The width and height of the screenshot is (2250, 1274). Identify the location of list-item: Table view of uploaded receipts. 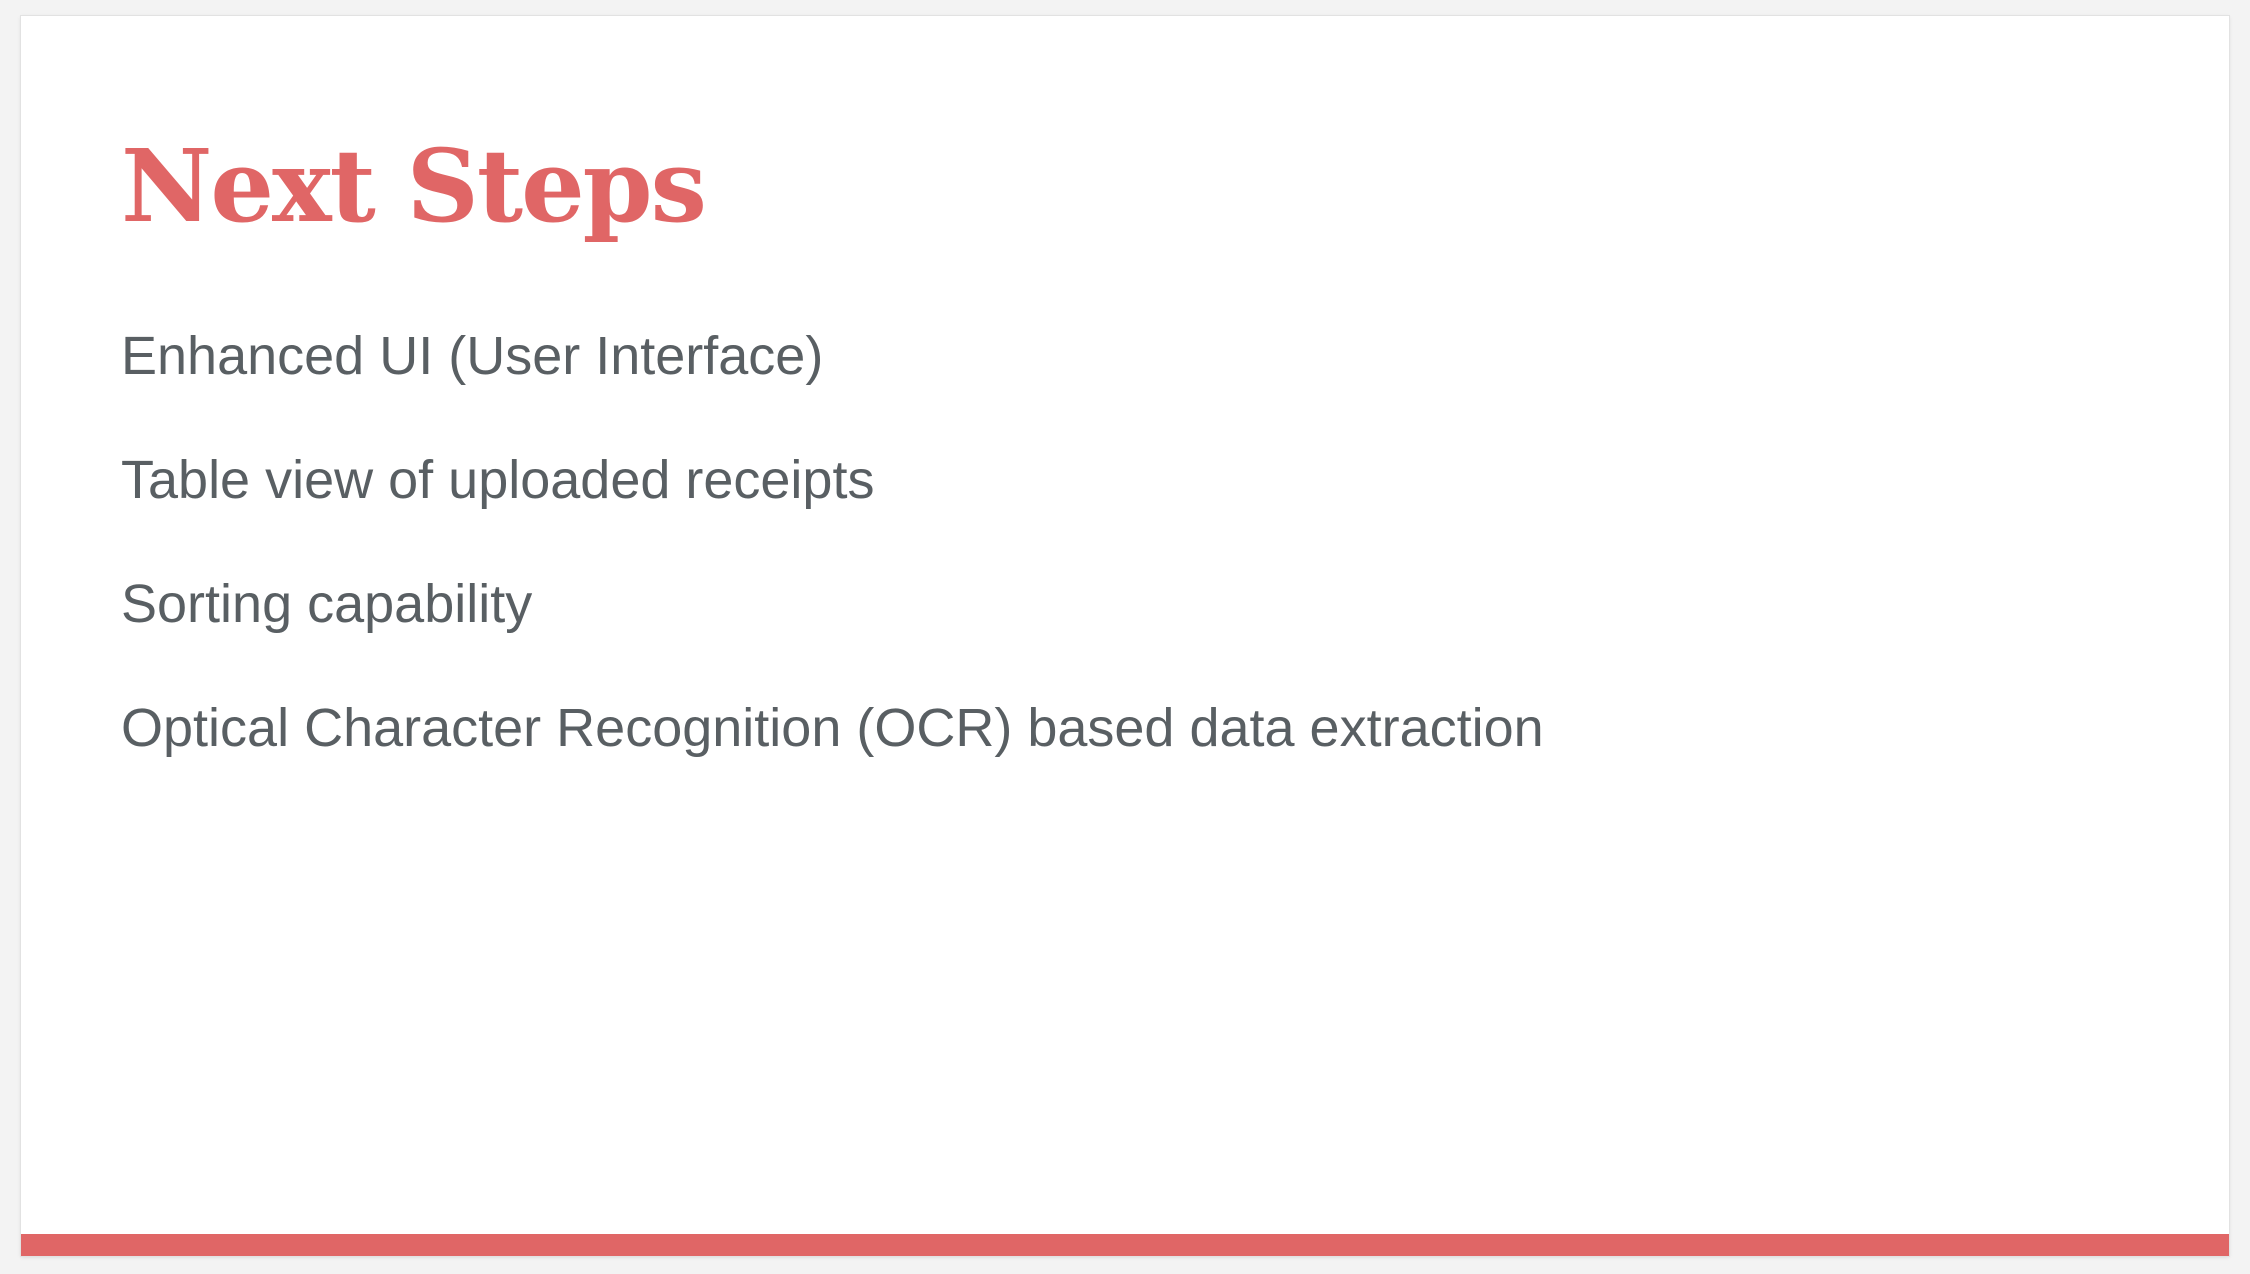
(498, 480).